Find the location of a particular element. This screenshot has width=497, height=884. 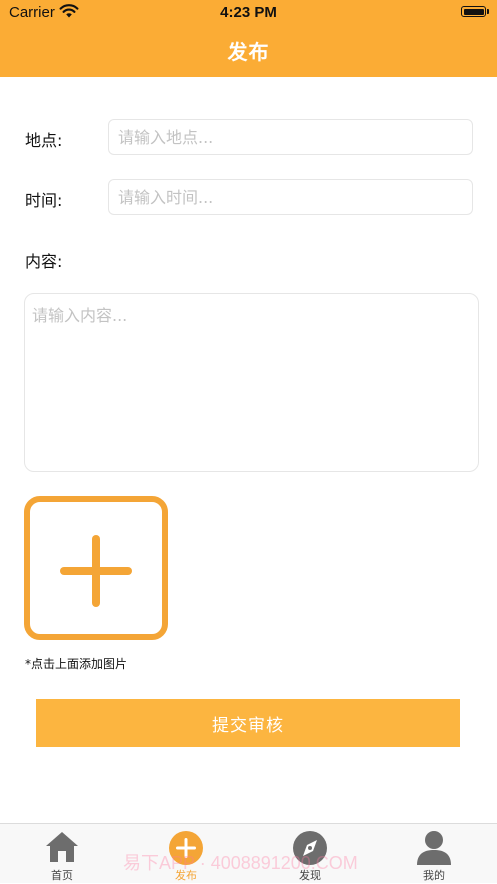

tab-home: 首页 is located at coordinates (62, 854).